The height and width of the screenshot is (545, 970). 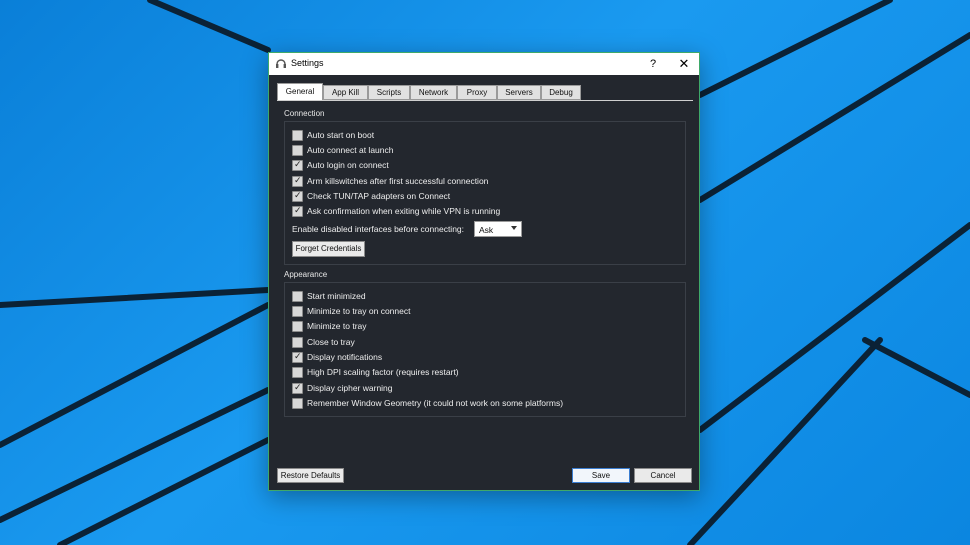 I want to click on chevron-down-icon, so click(x=514, y=228).